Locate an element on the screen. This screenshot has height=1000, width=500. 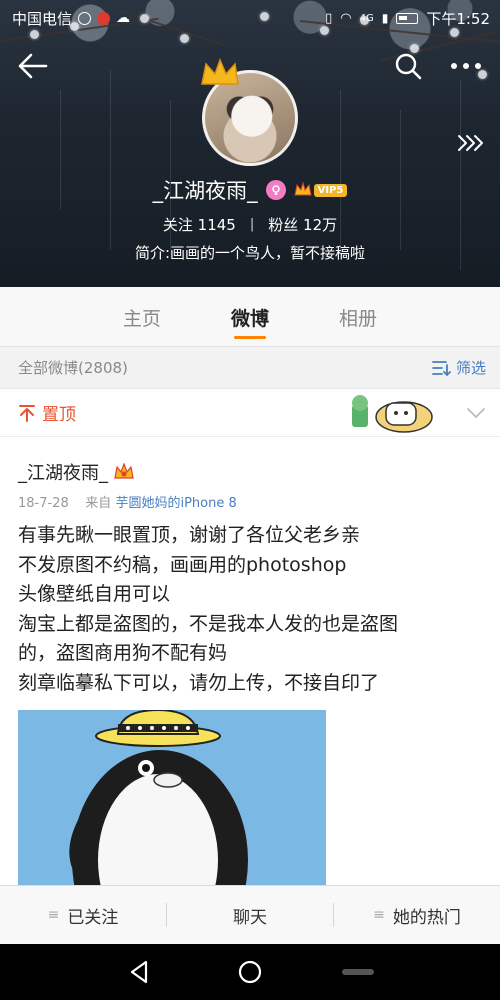
penguin-illustration is located at coordinates (172, 797).